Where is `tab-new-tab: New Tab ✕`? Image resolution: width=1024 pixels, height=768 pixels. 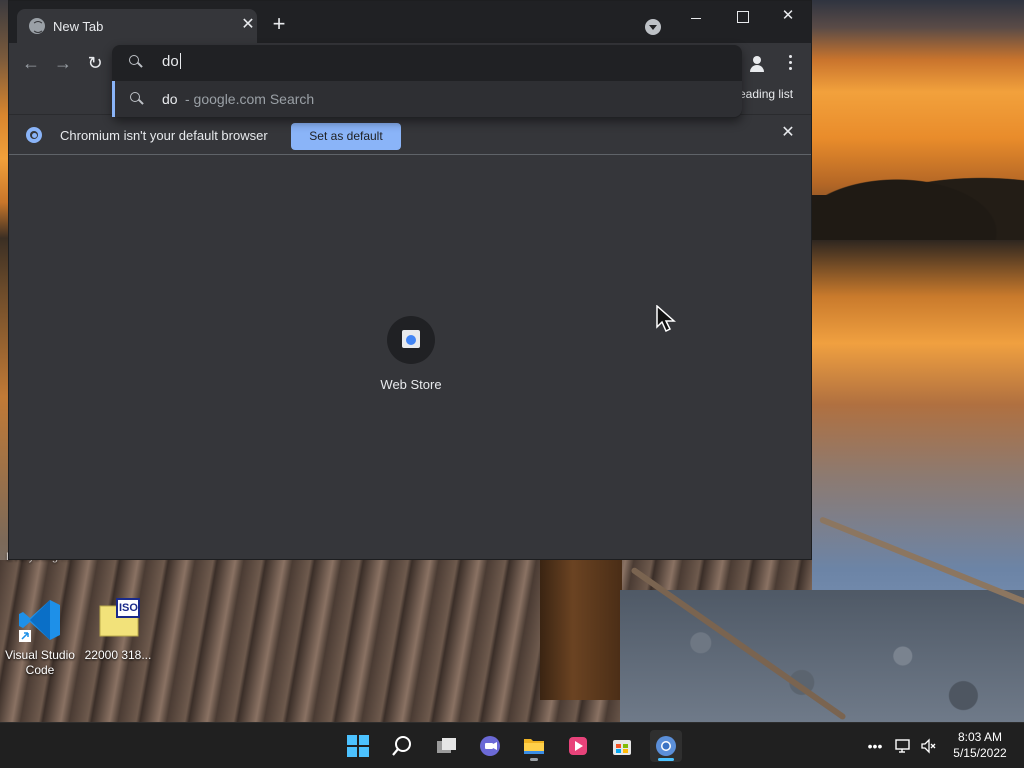
tab-new-tab: New Tab ✕ is located at coordinates (137, 26).